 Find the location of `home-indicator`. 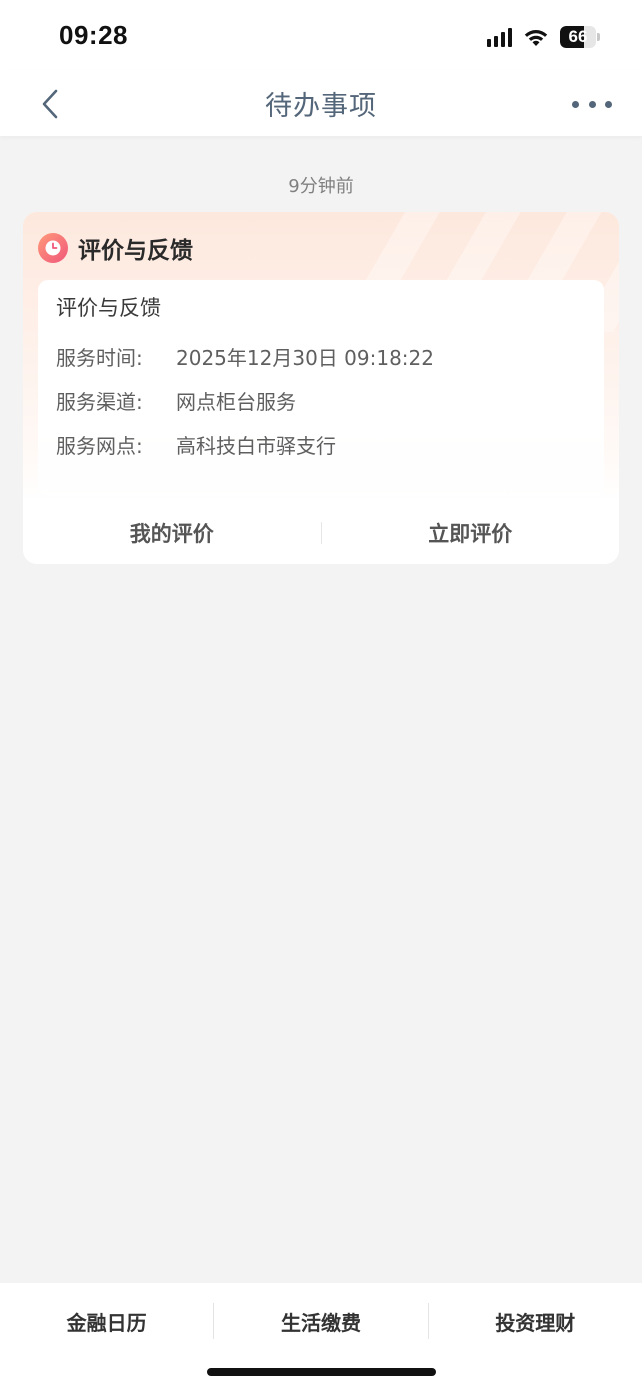

home-indicator is located at coordinates (321, 1372).